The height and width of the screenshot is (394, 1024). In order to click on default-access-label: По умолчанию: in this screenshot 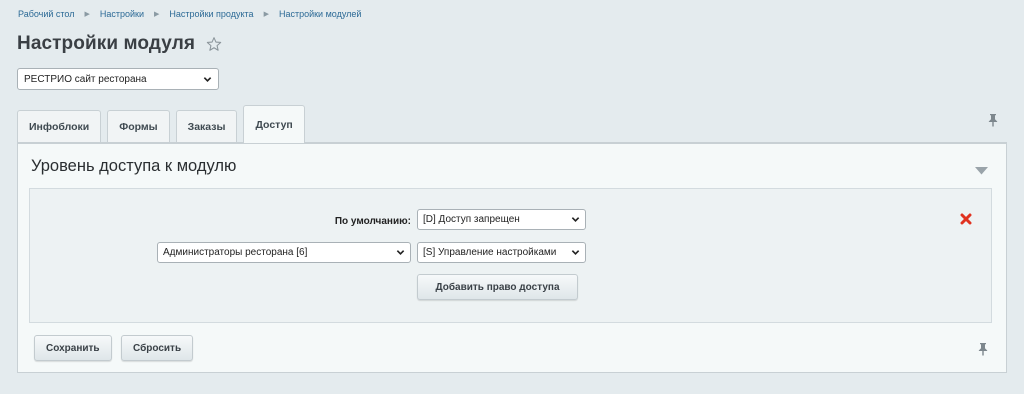, I will do `click(372, 221)`.